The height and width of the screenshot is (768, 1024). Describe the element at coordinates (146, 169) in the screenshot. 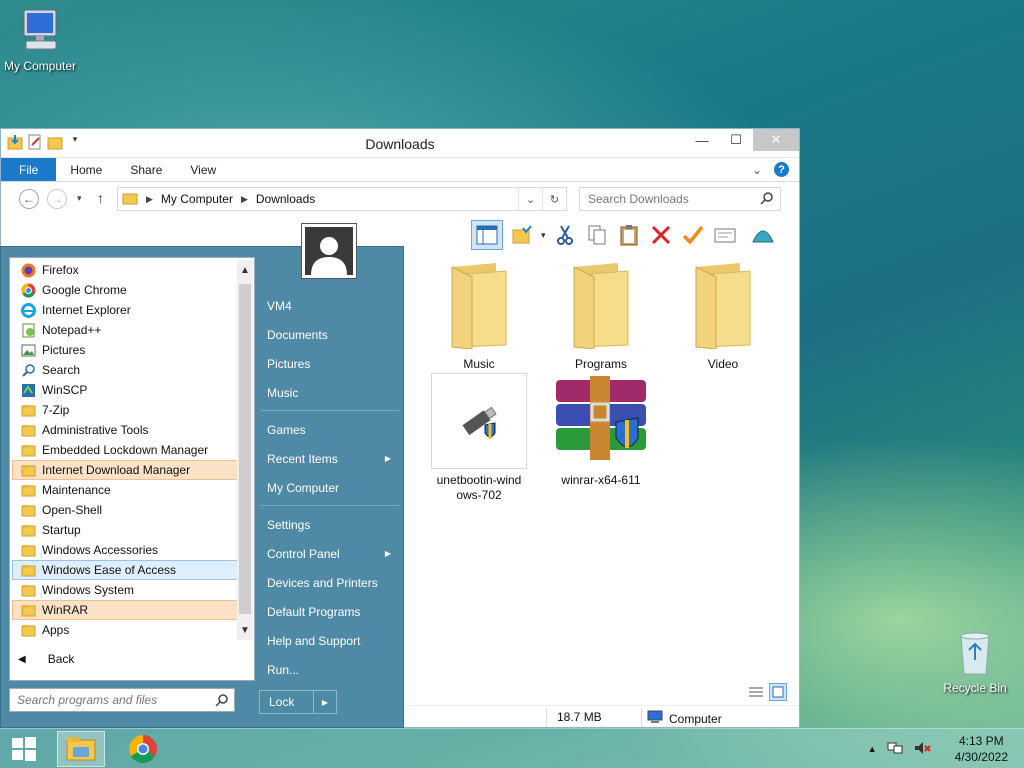

I see `tab-share: Share` at that location.